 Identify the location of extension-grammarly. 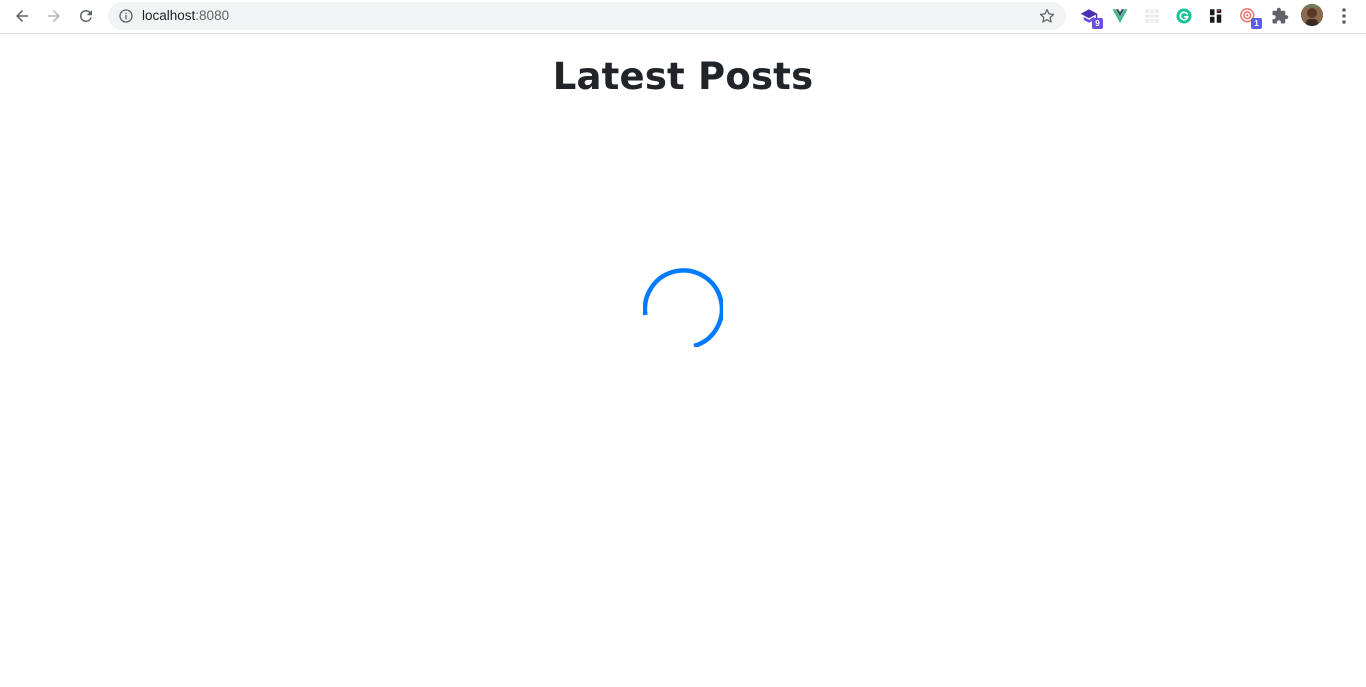
(1184, 16).